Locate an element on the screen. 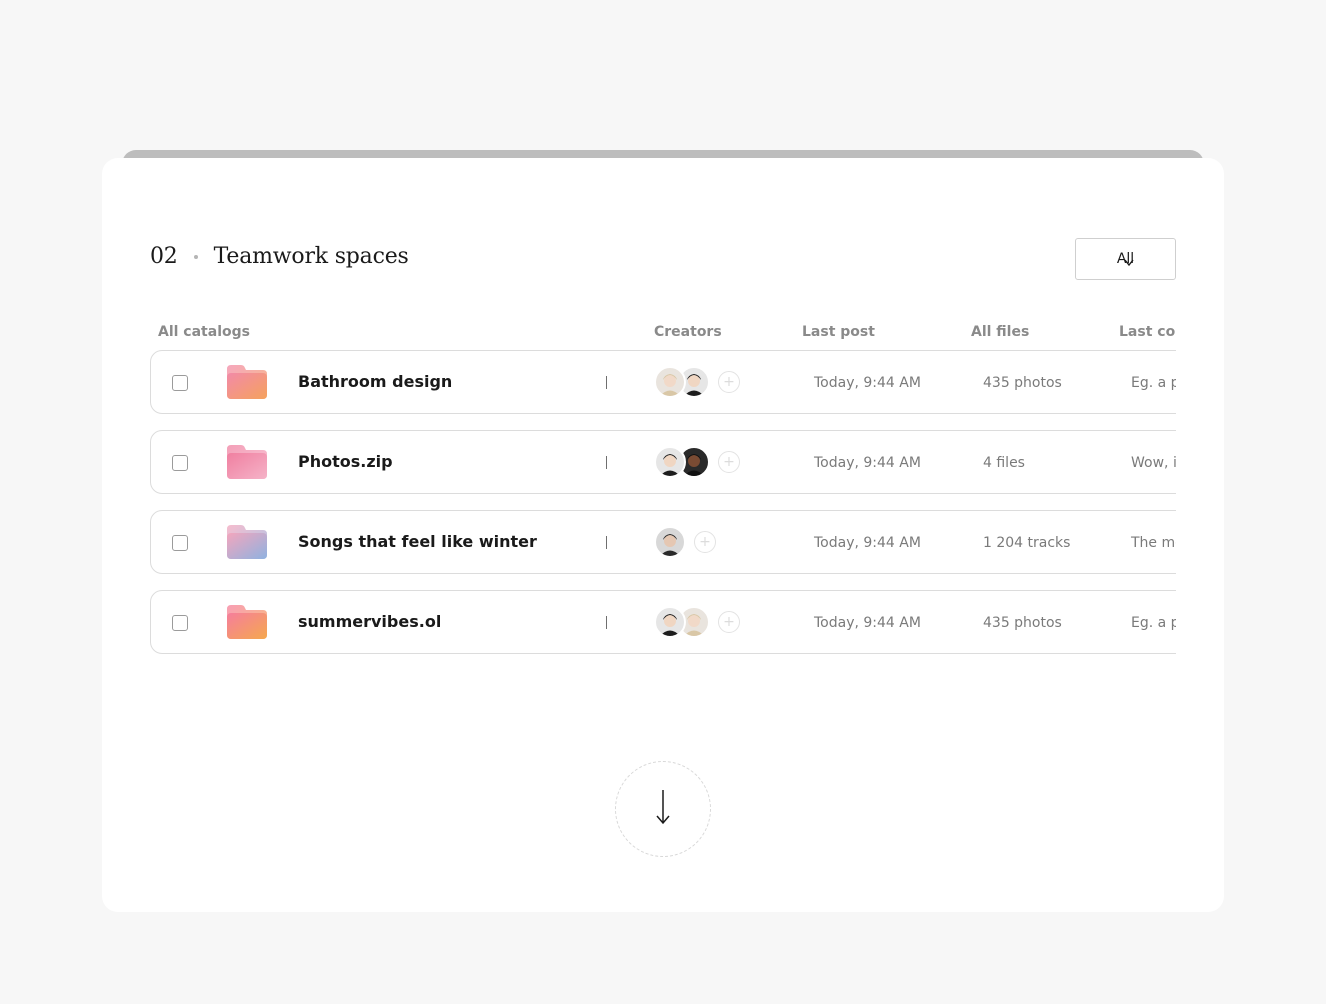 This screenshot has height=1004, width=1326. title-separator-dot is located at coordinates (195, 256).